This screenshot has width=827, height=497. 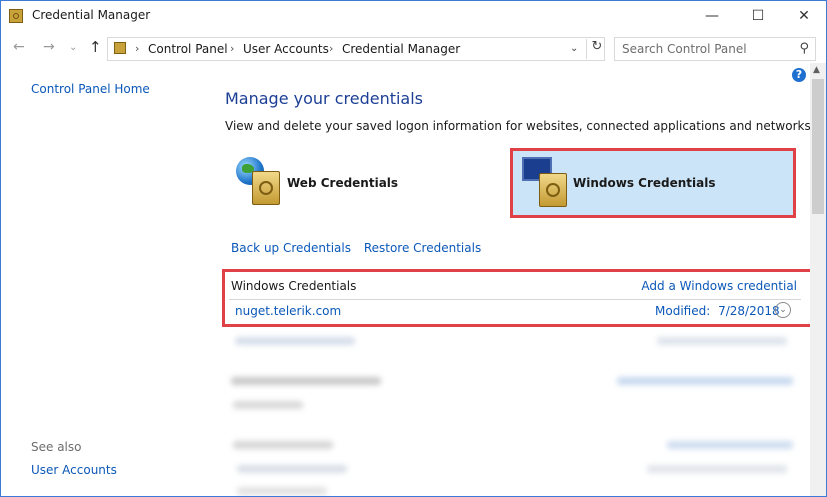 I want to click on title-bar: Credential Manager — ☐ ✕, so click(x=413, y=16).